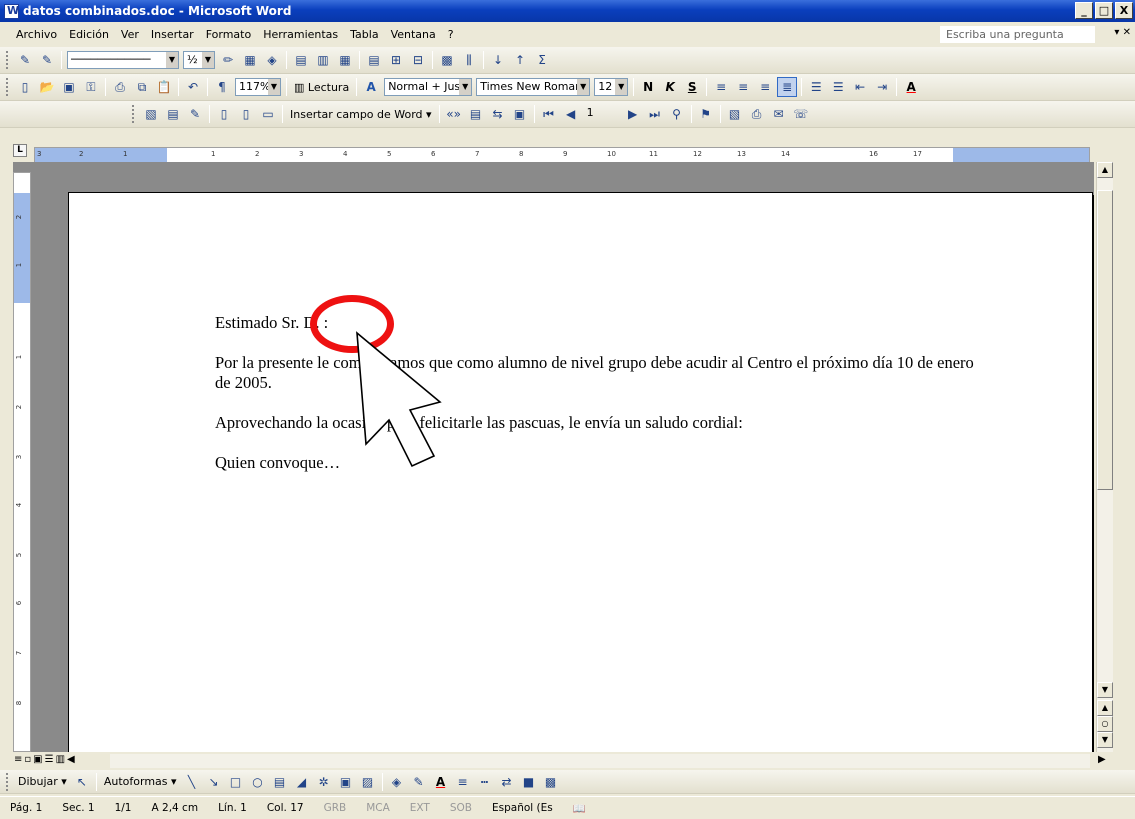  I want to click on menu-insertar: Insertar, so click(172, 34).